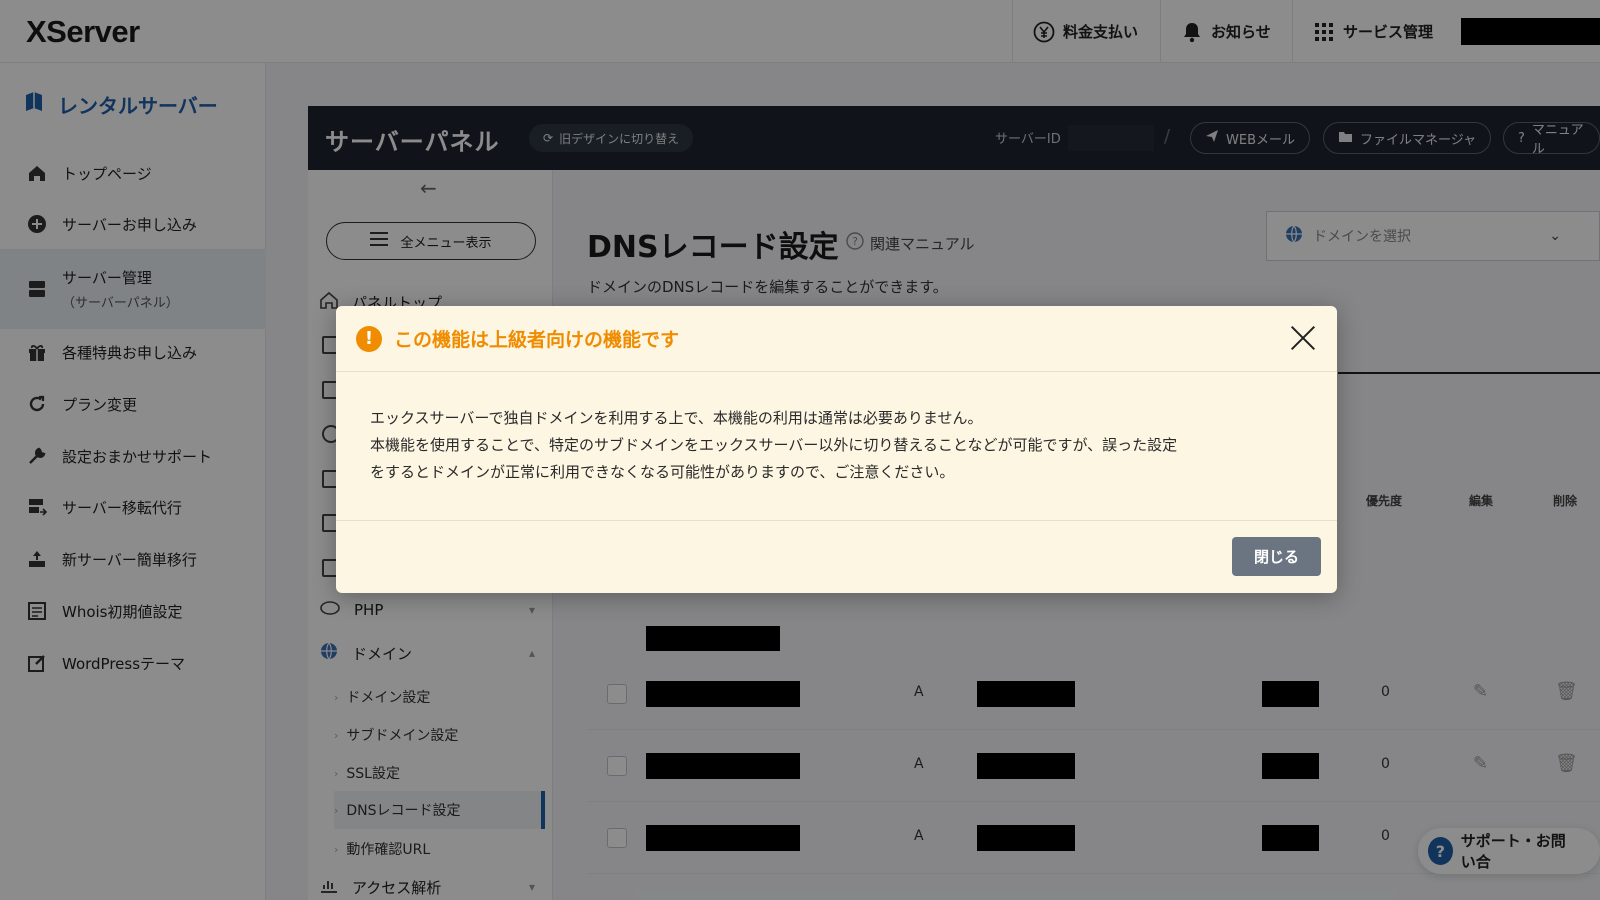  What do you see at coordinates (1276, 556) in the screenshot?
I see `close-button: 閉じる` at bounding box center [1276, 556].